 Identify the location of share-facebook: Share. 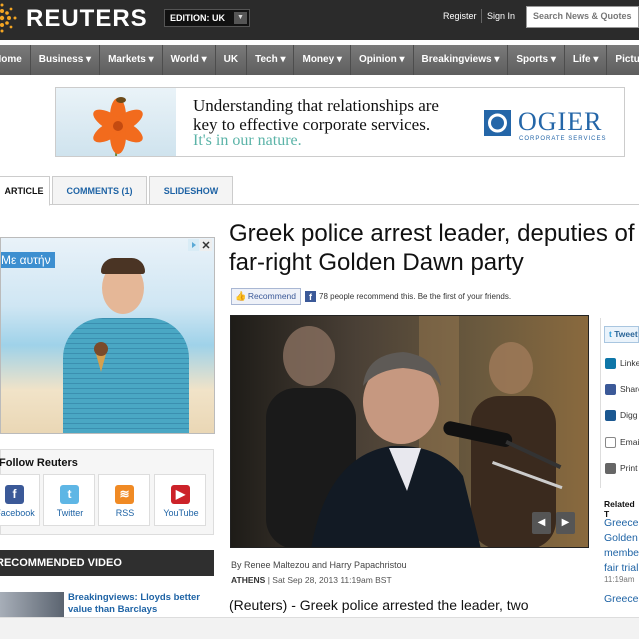
(622, 391).